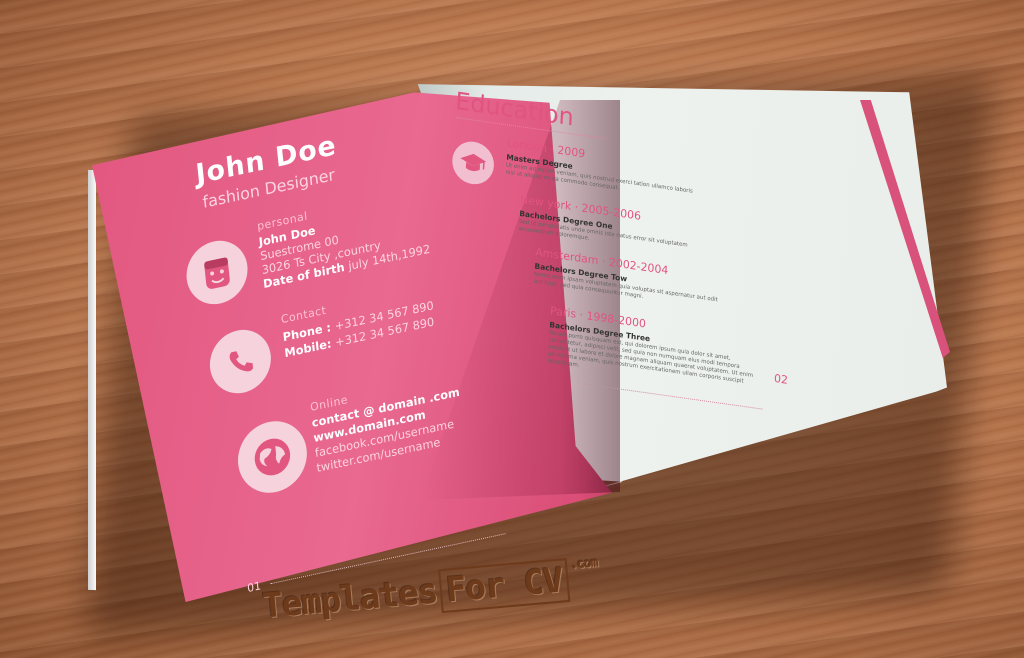 This screenshot has width=1024, height=658. What do you see at coordinates (781, 379) in the screenshot?
I see `right-page-number: 02` at bounding box center [781, 379].